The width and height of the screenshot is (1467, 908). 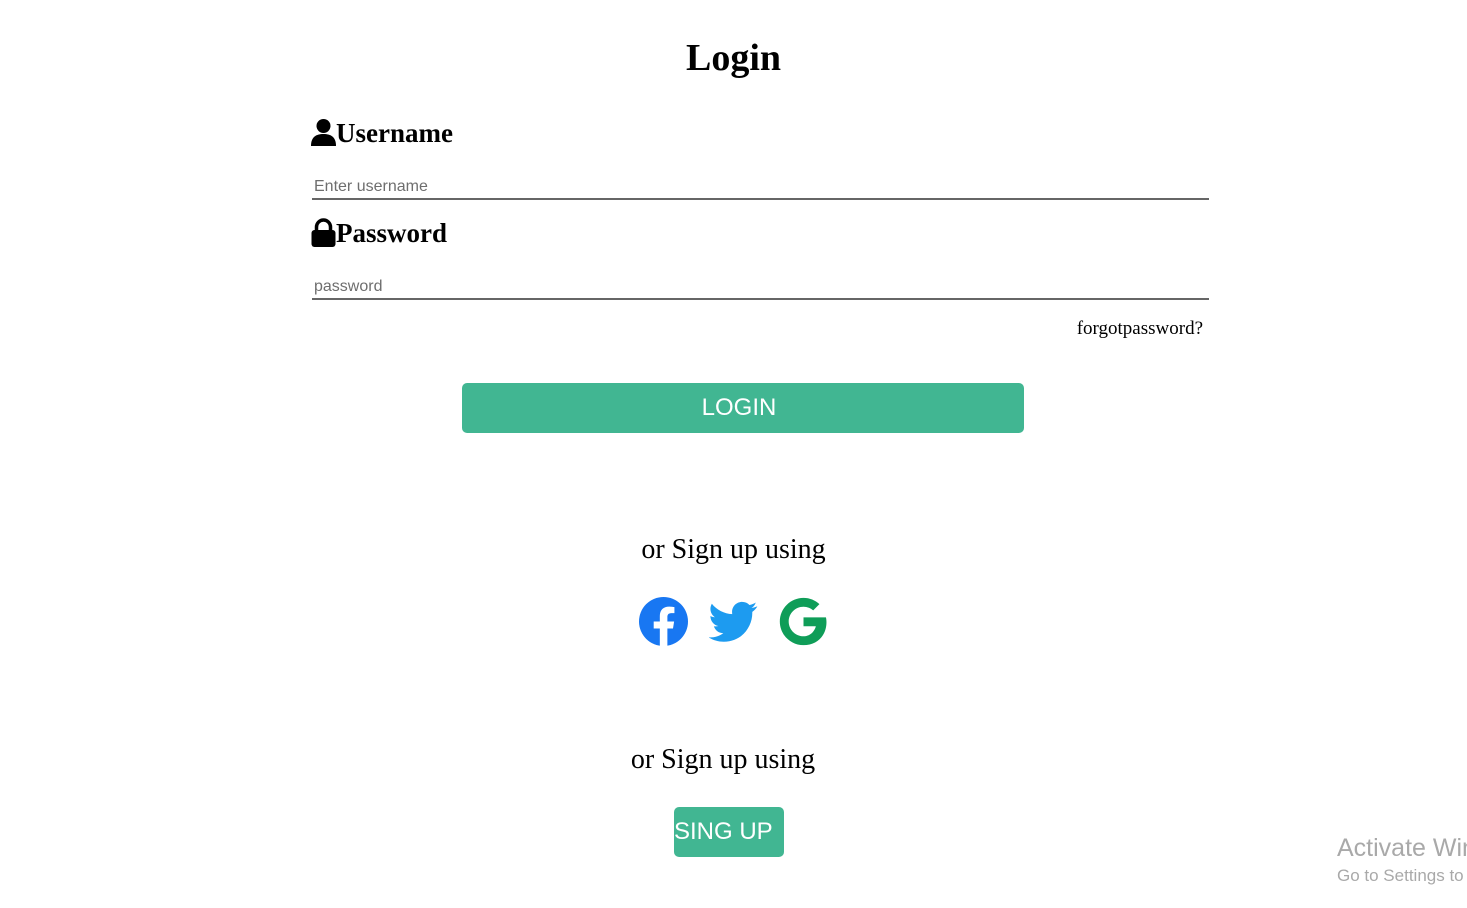 What do you see at coordinates (723, 759) in the screenshot?
I see `signup-heading: or Sign up using` at bounding box center [723, 759].